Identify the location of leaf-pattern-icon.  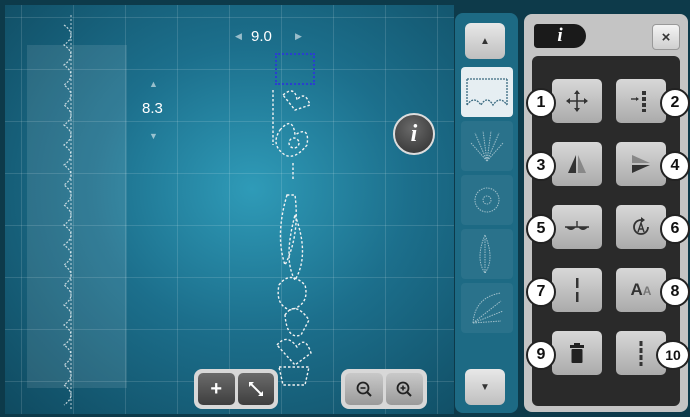
(485, 253).